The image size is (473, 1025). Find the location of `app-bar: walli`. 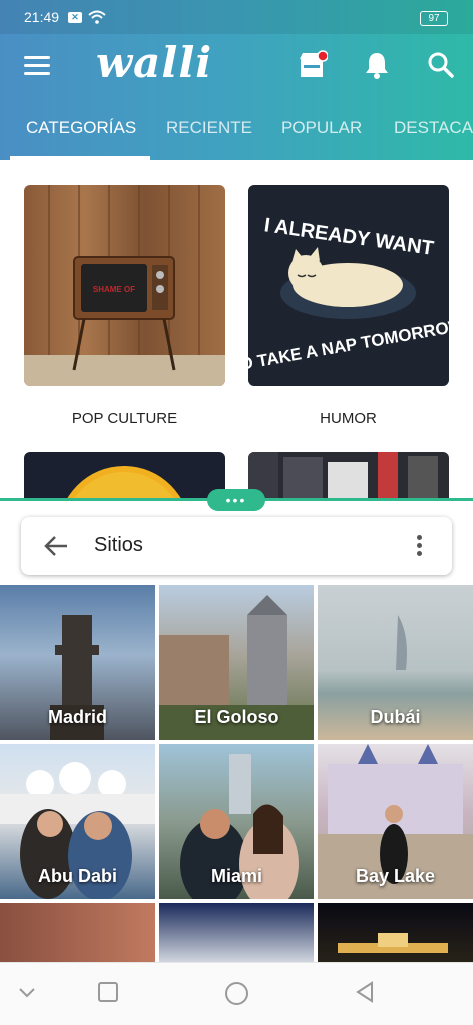

app-bar: walli is located at coordinates (236, 67).